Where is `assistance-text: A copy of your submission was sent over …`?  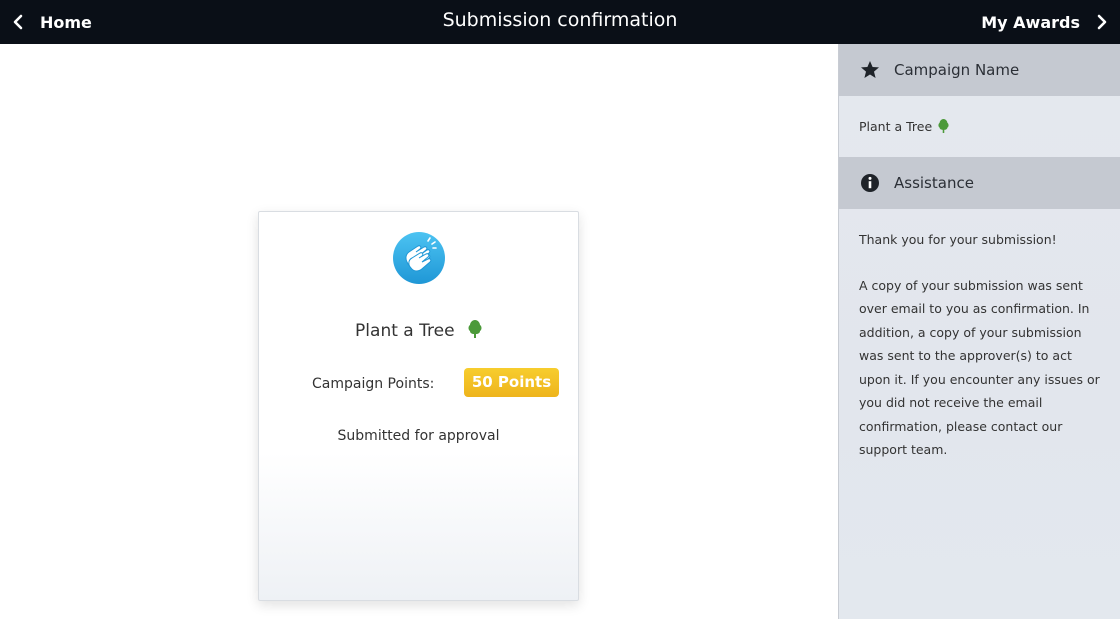
assistance-text: A copy of your submission was sent over … is located at coordinates (979, 367).